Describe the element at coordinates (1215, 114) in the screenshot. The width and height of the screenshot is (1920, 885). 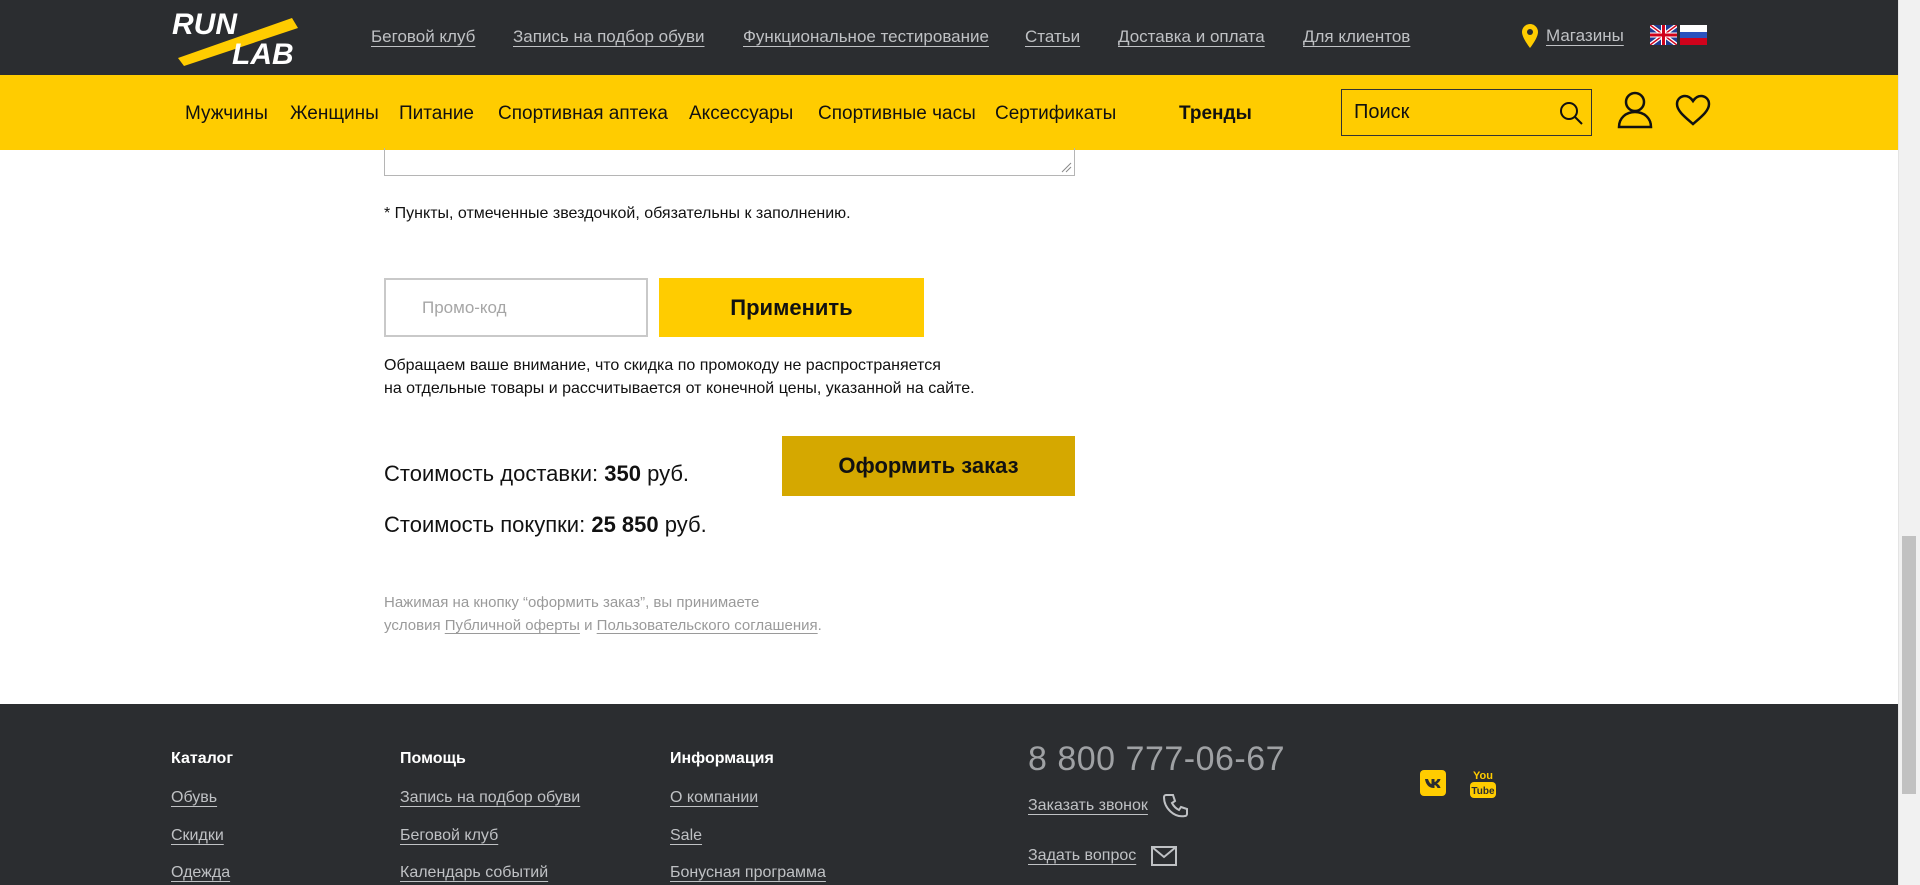
I see `nav-item-trends: Тренды` at that location.